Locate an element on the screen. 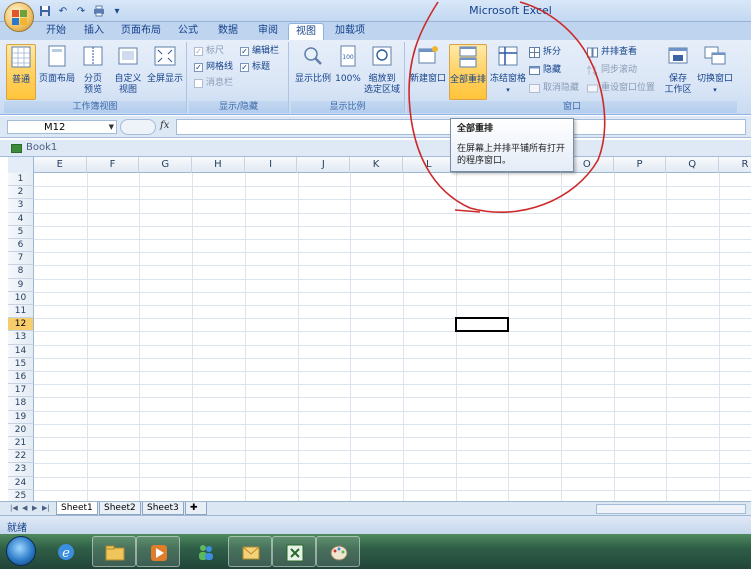 This screenshot has height=569, width=751. tab-home: 开始 is located at coordinates (56, 31).